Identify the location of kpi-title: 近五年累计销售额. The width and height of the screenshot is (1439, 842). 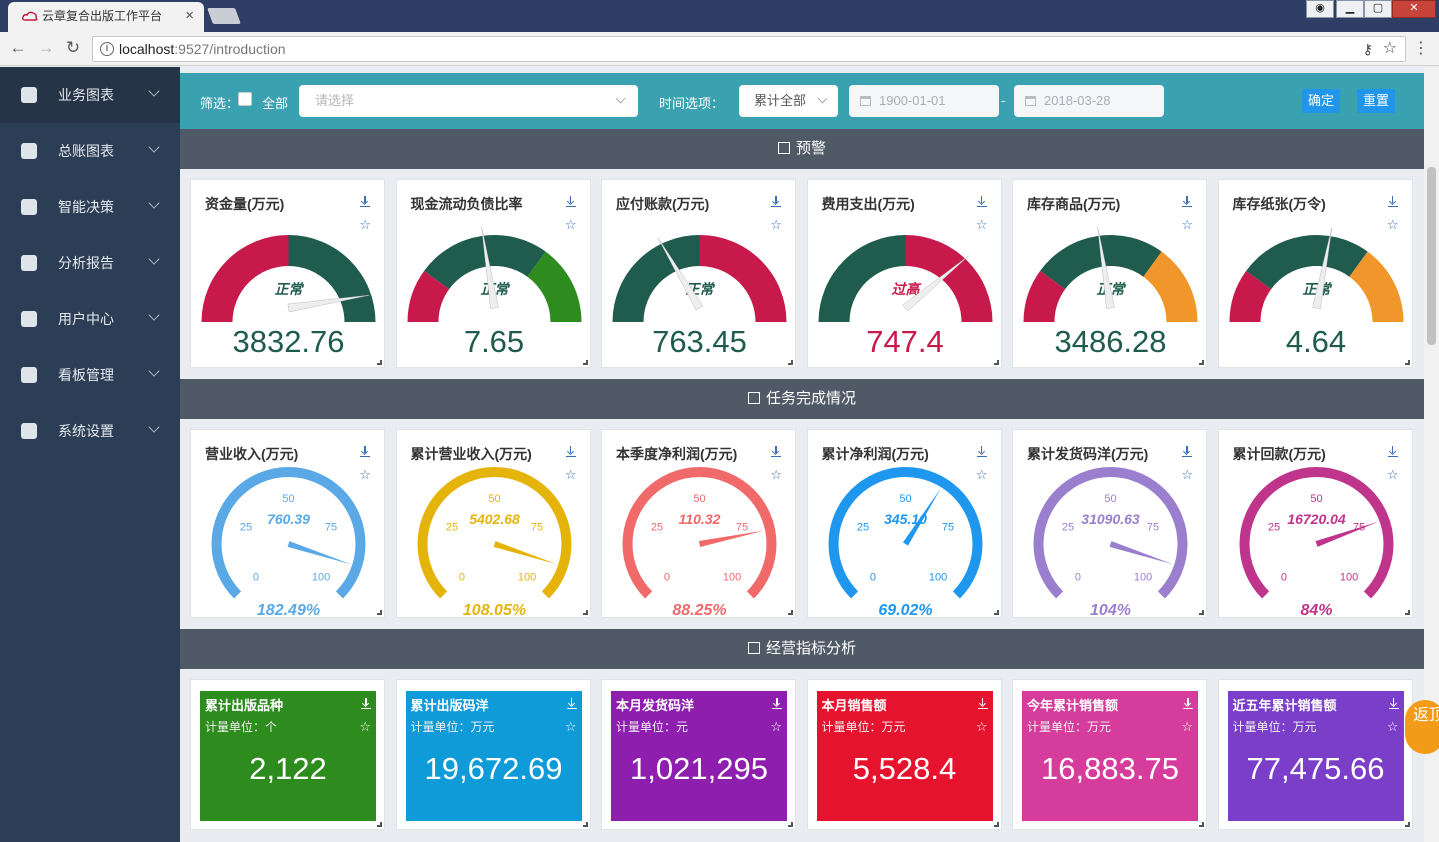
(1284, 705).